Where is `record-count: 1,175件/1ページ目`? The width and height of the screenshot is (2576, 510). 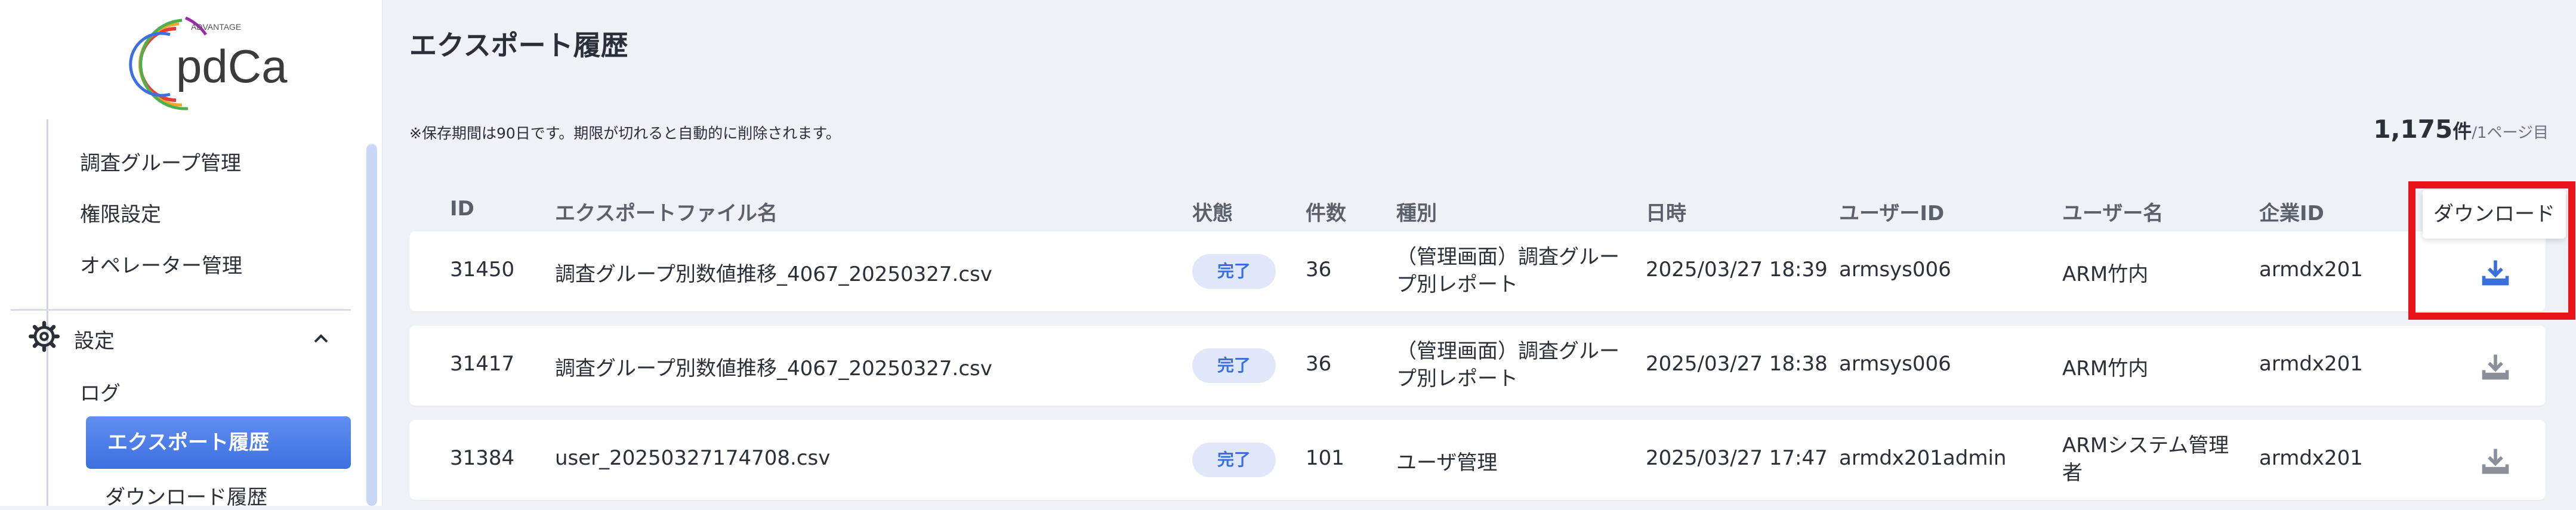 record-count: 1,175件/1ページ目 is located at coordinates (2461, 129).